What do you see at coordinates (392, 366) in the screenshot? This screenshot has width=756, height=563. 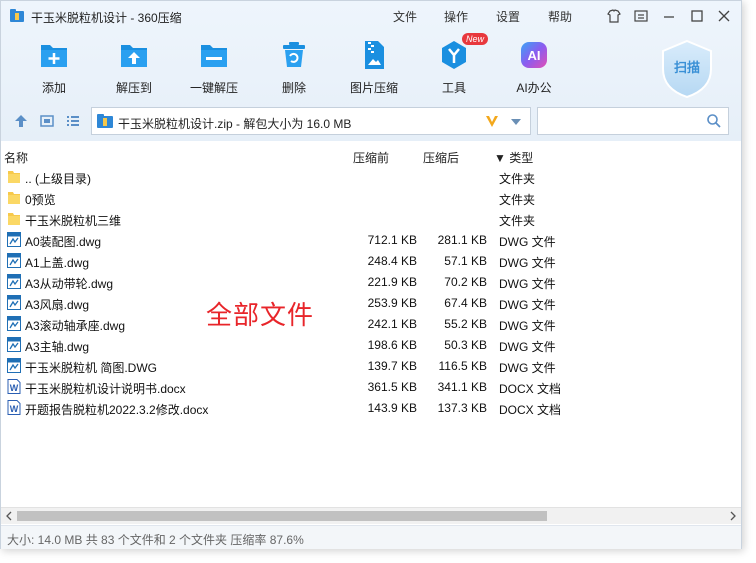 I see `file-size: 139.7 KB` at bounding box center [392, 366].